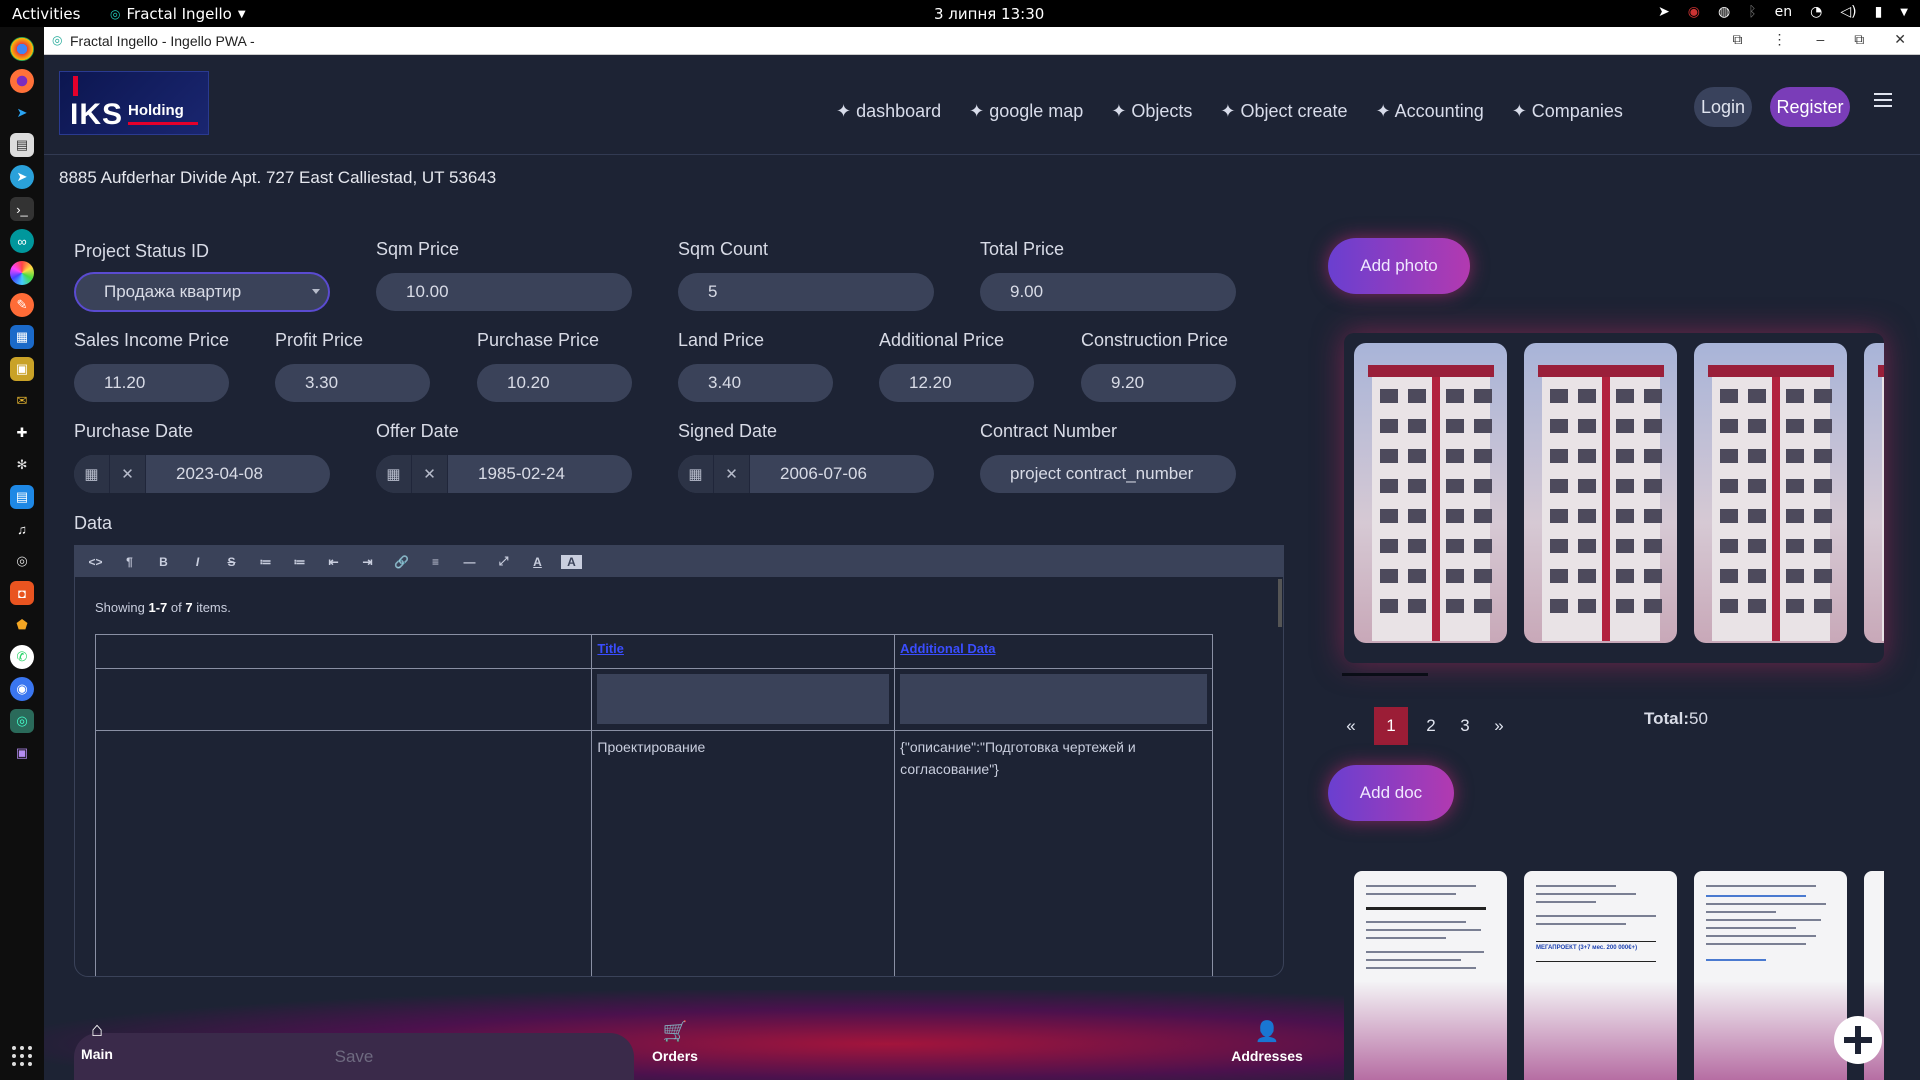 The height and width of the screenshot is (1080, 1920). Describe the element at coordinates (22, 209) in the screenshot. I see `terminal-icon: ›_` at that location.